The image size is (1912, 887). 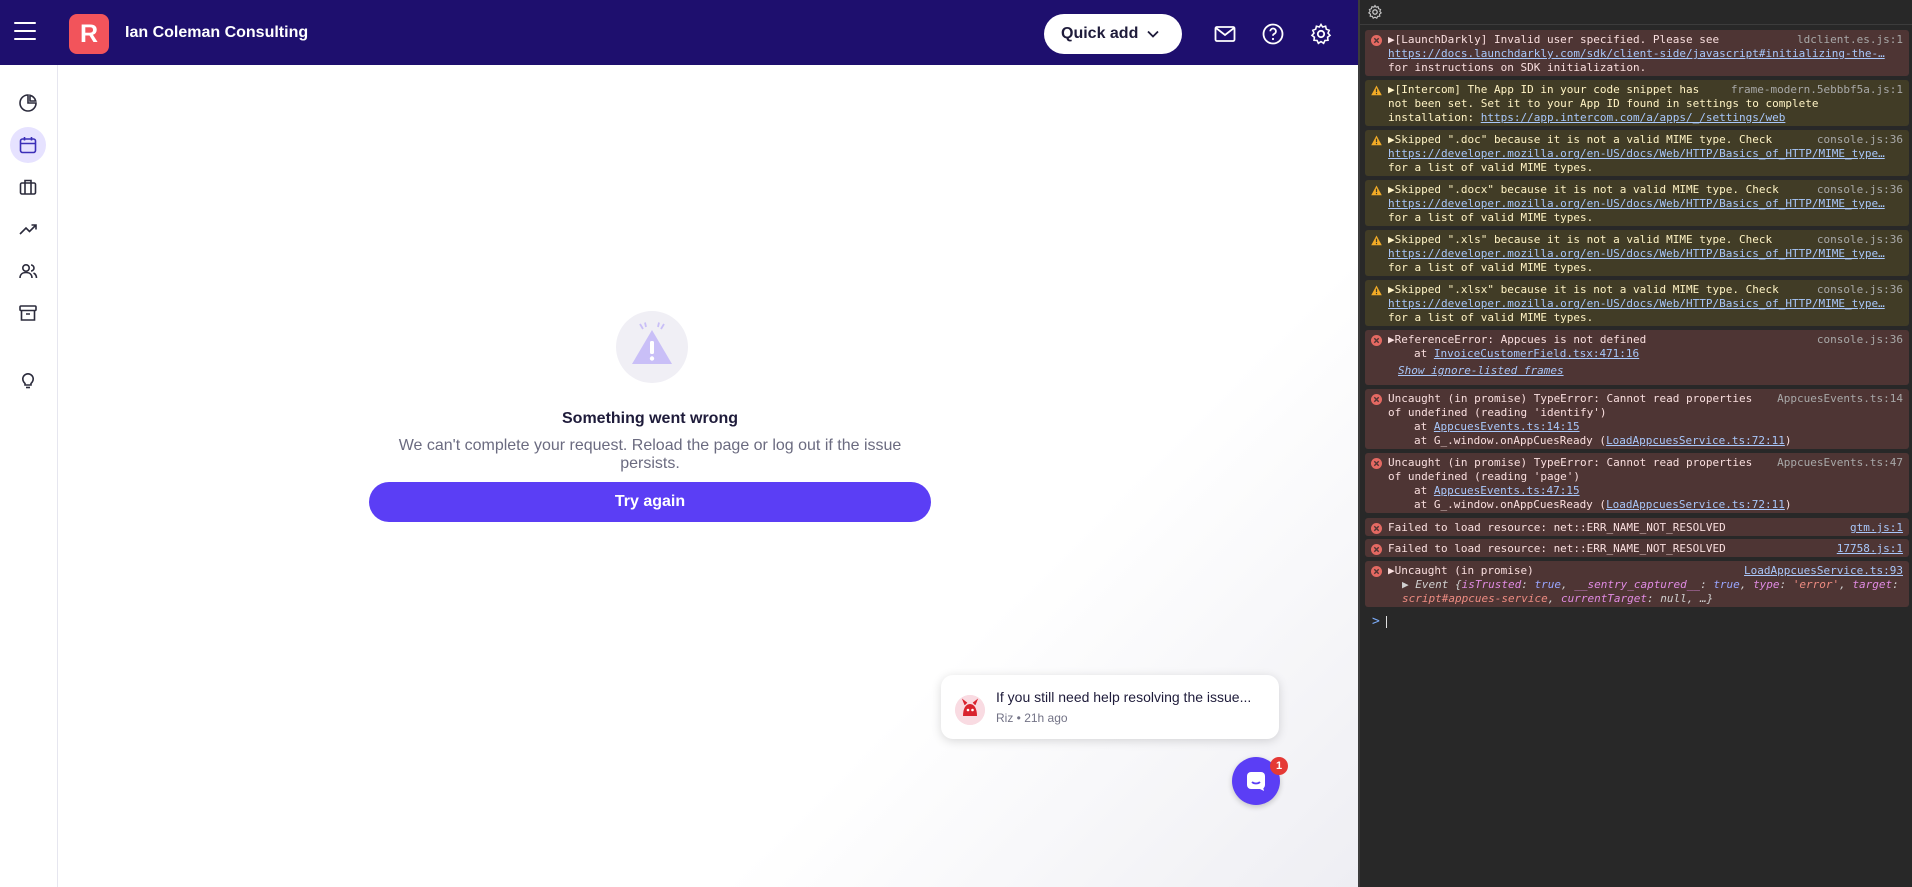 I want to click on sidebar-item-dashboard, so click(x=28, y=103).